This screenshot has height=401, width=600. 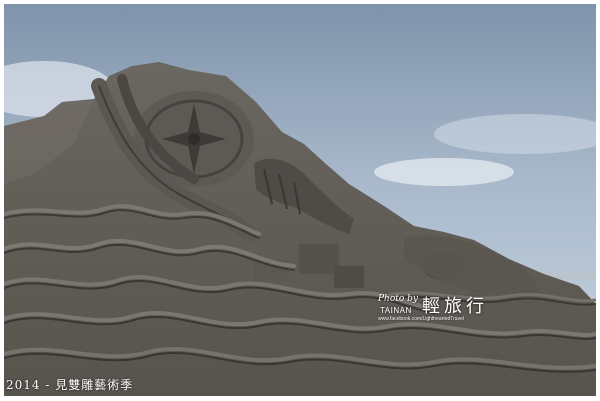 What do you see at coordinates (455, 306) in the screenshot?
I see `watermark-brand: 輕旅行` at bounding box center [455, 306].